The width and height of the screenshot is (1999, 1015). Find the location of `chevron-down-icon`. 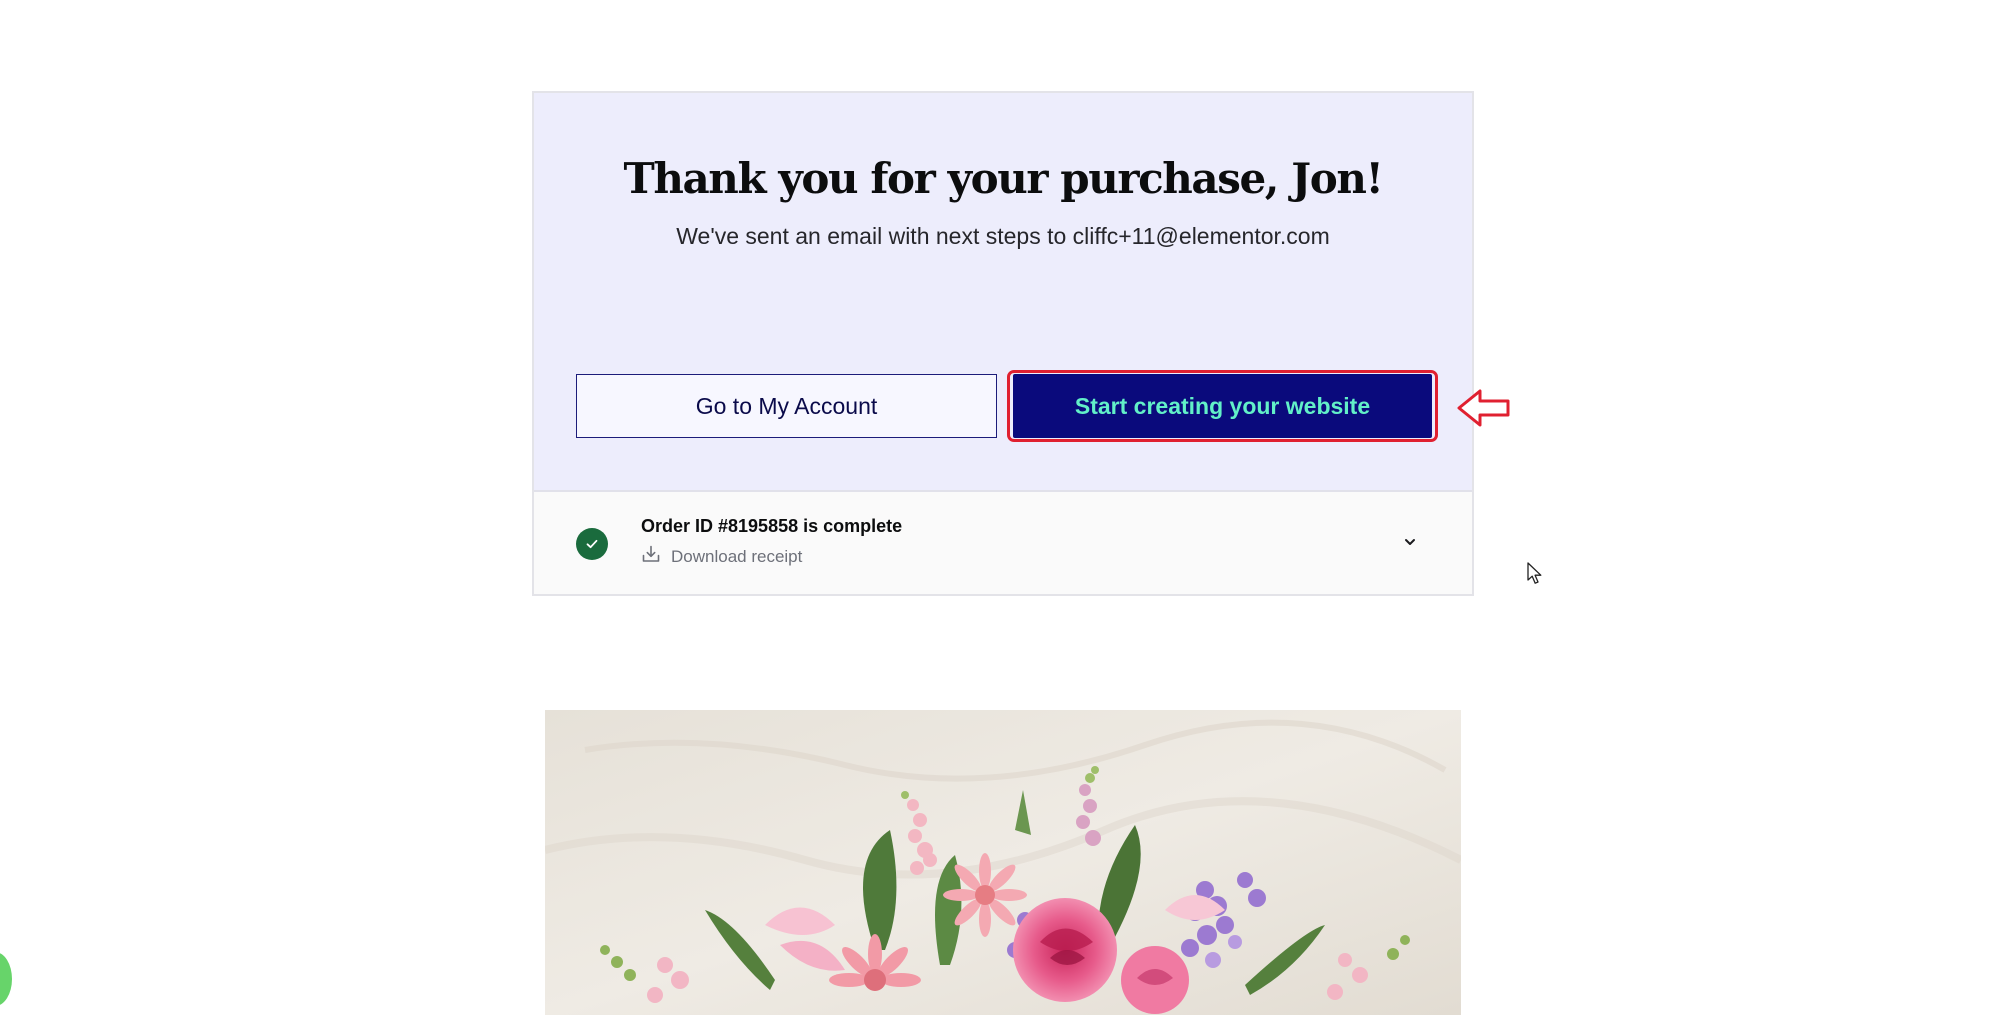

chevron-down-icon is located at coordinates (1410, 542).